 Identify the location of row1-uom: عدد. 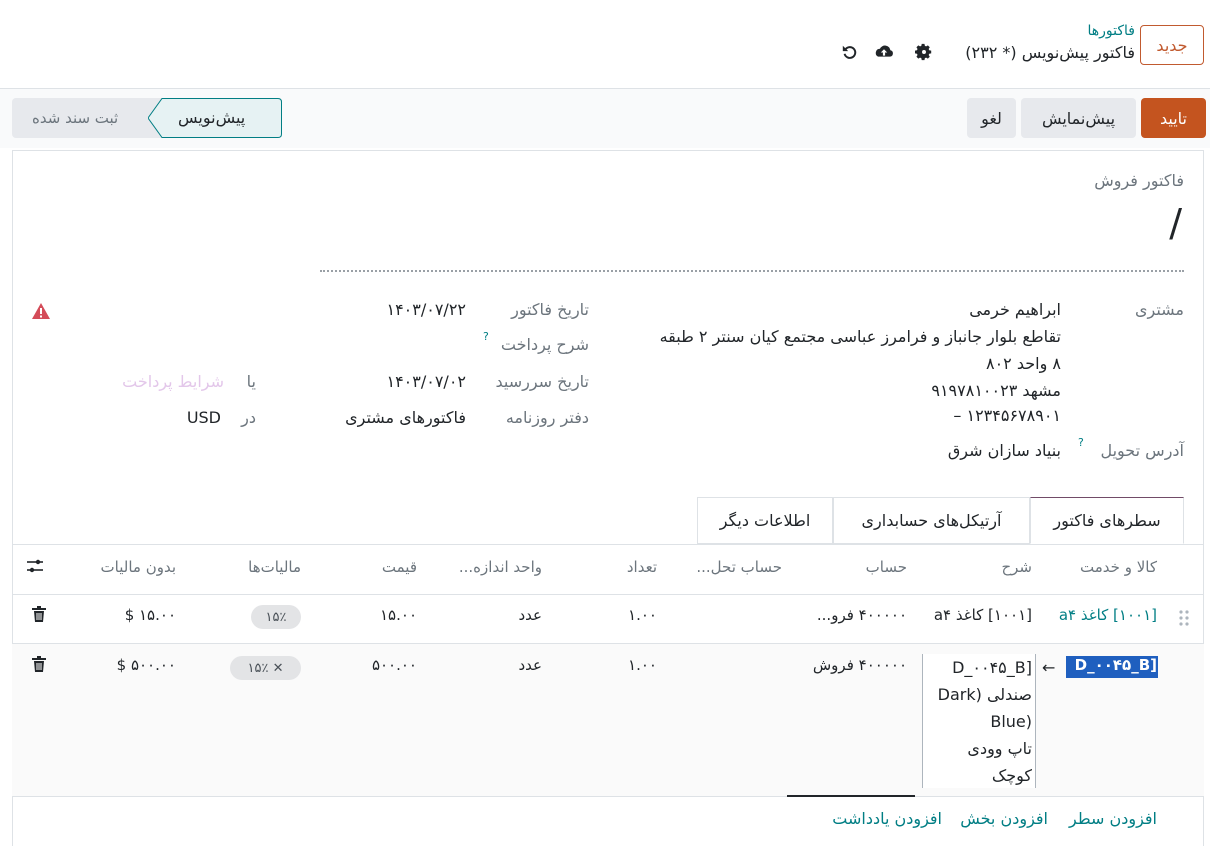
(530, 615).